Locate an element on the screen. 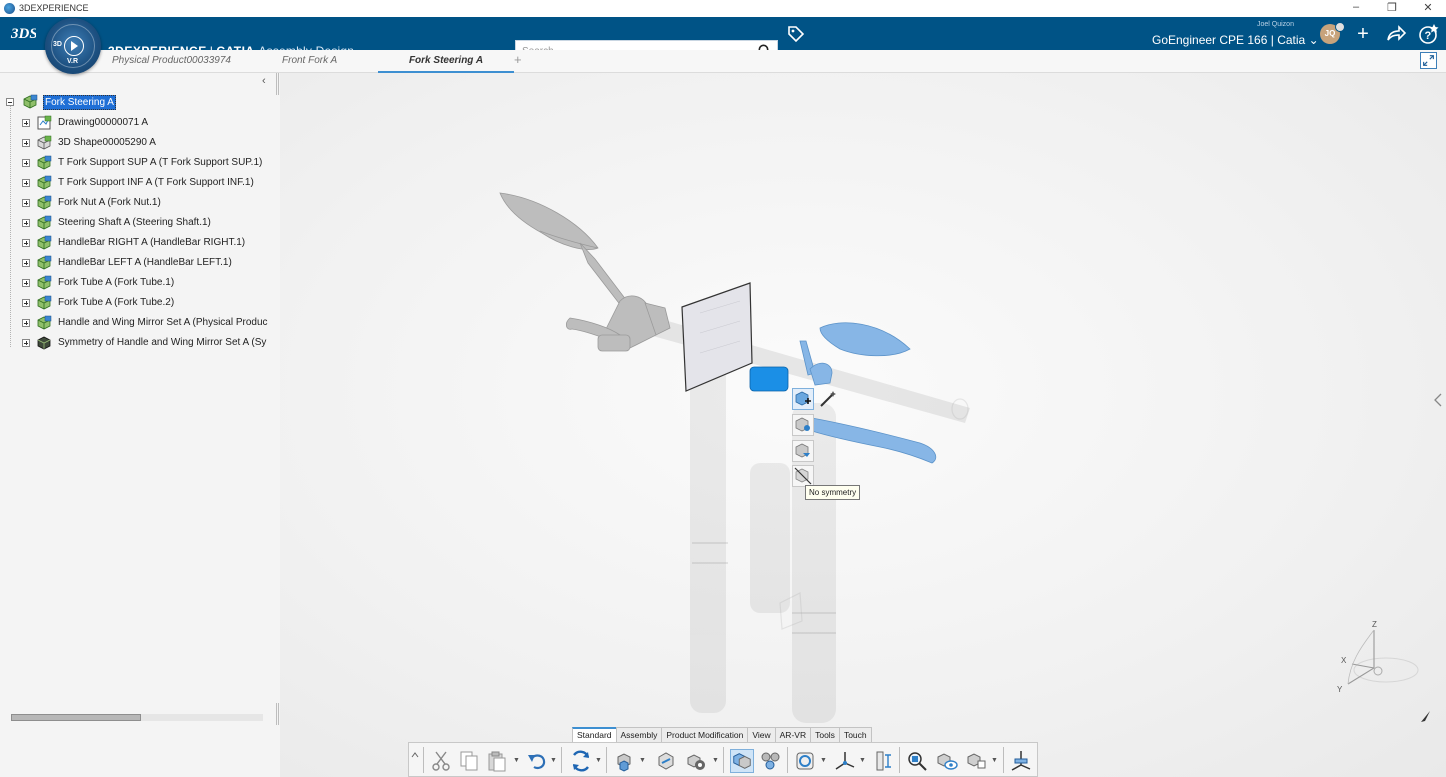 The height and width of the screenshot is (777, 1446). tenant-selector: GoEngineer CPE 166 | Catia ⌄ is located at coordinates (1235, 40).